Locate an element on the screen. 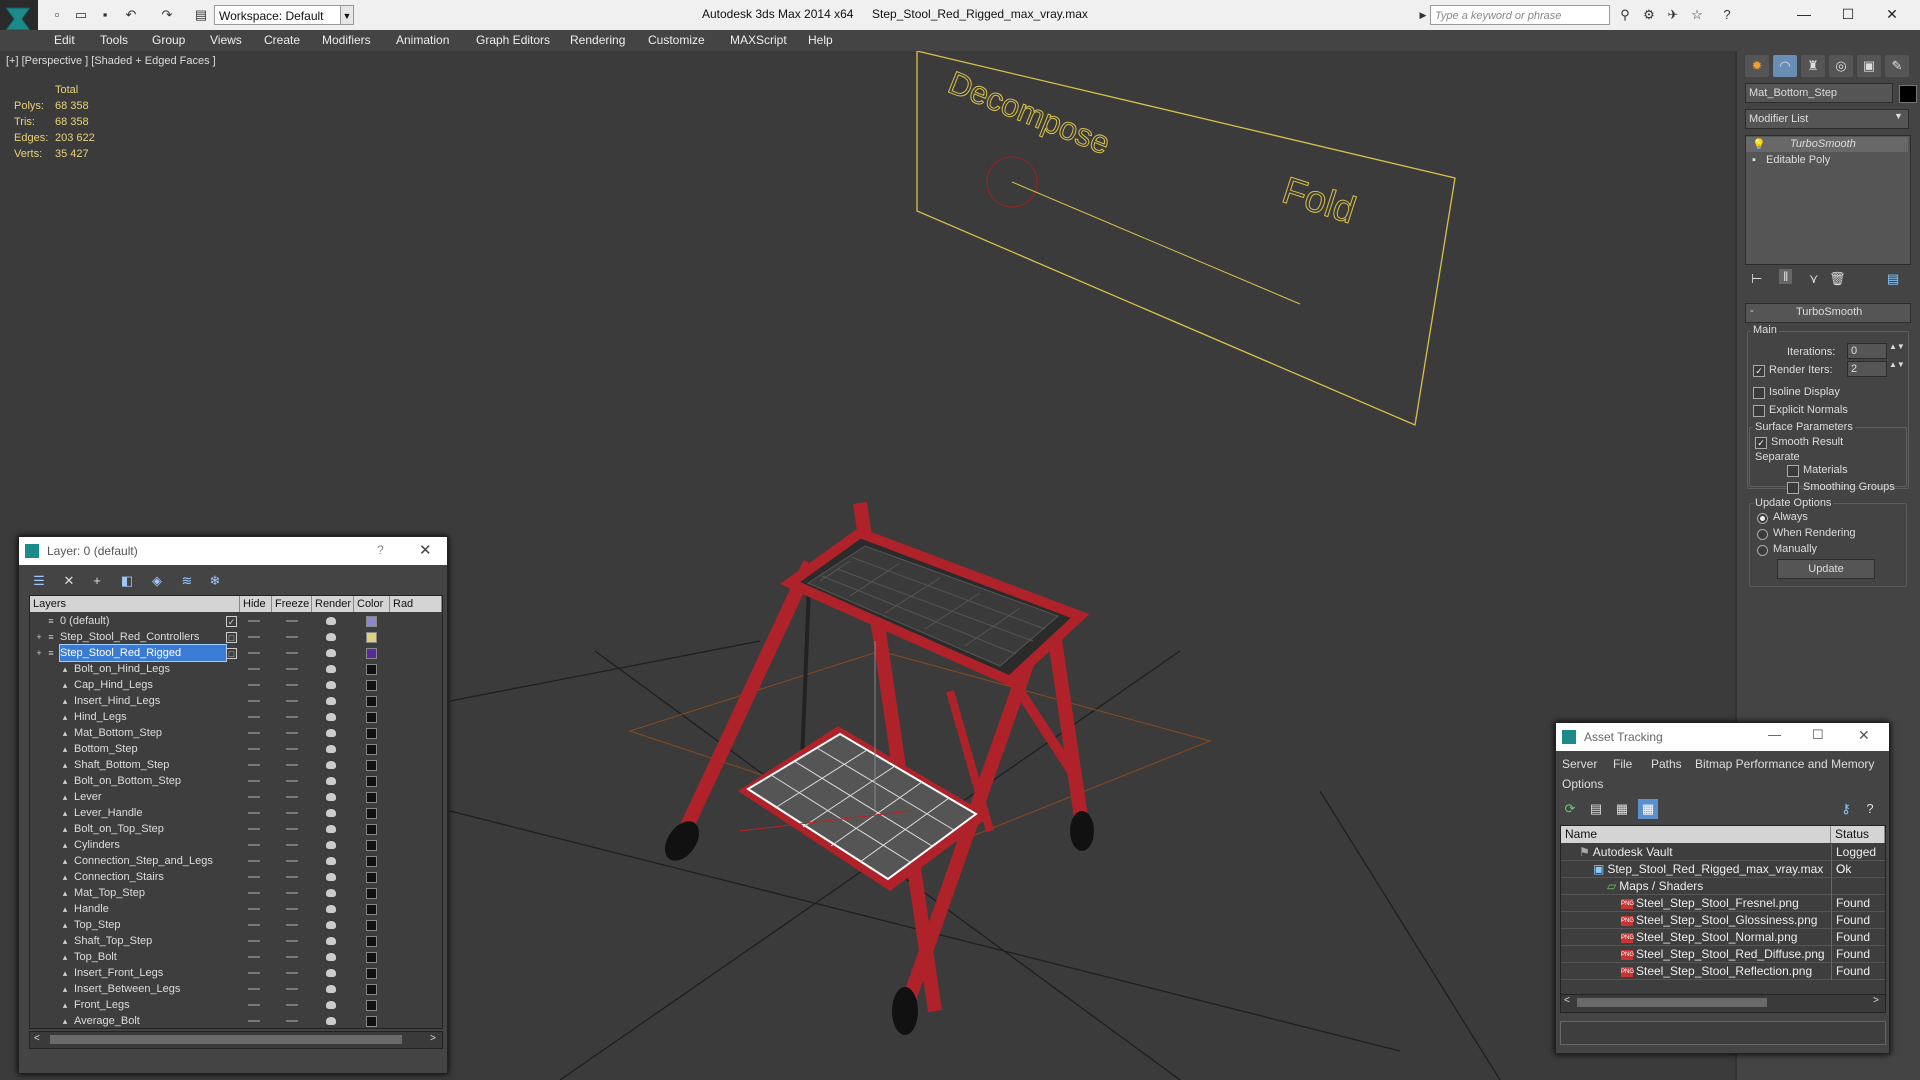  favorites-star-icon: ☆ is located at coordinates (1697, 15).